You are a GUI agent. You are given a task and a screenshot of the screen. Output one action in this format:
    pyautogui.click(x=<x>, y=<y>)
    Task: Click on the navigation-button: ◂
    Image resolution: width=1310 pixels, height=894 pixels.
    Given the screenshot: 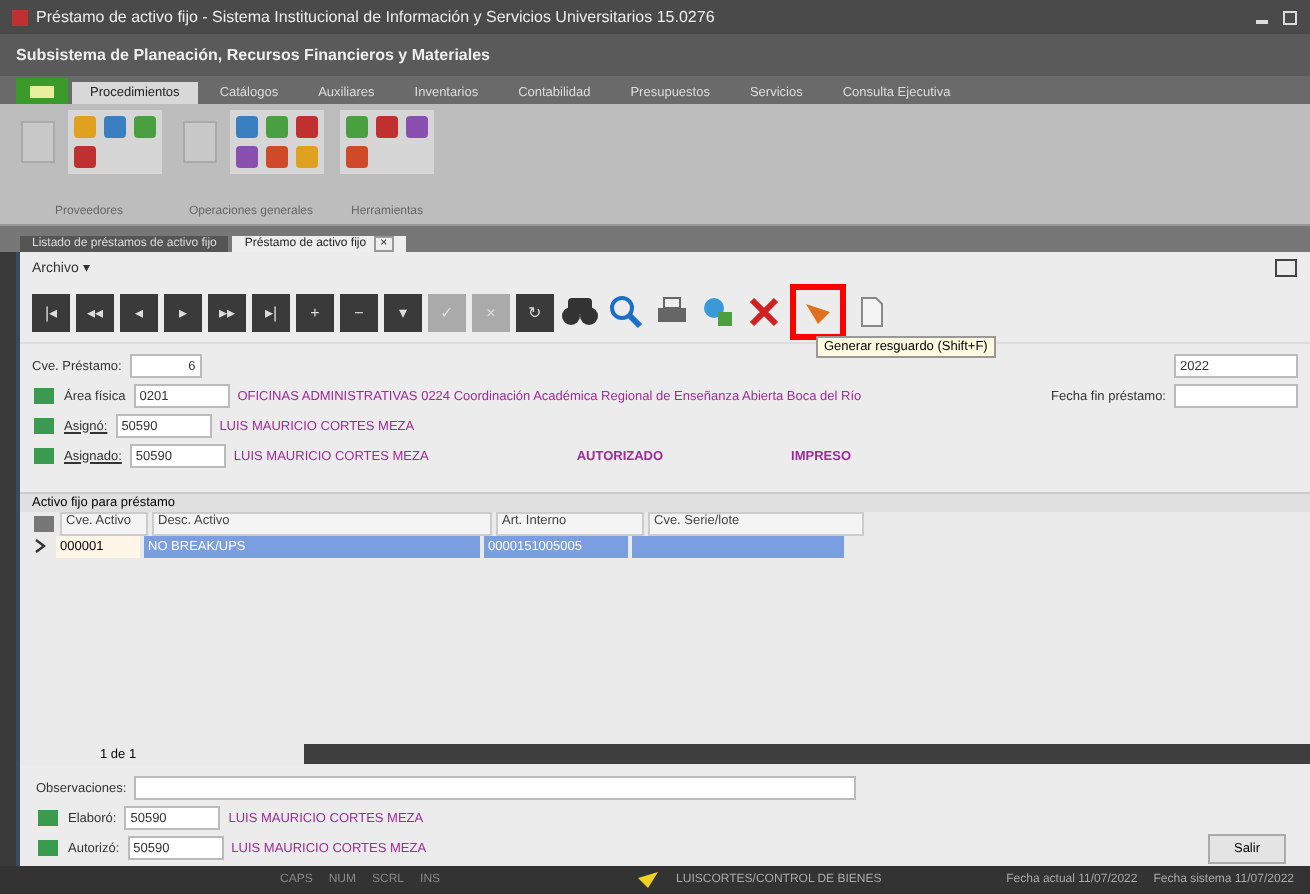 What is the action you would take?
    pyautogui.click(x=139, y=312)
    